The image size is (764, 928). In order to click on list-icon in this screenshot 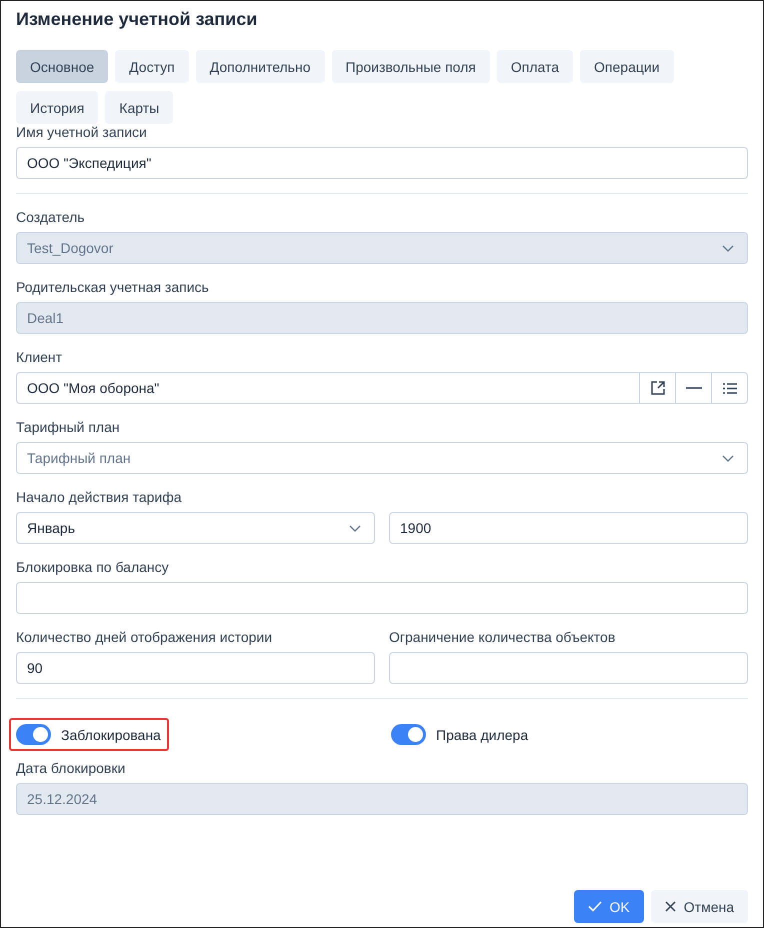, I will do `click(729, 388)`.